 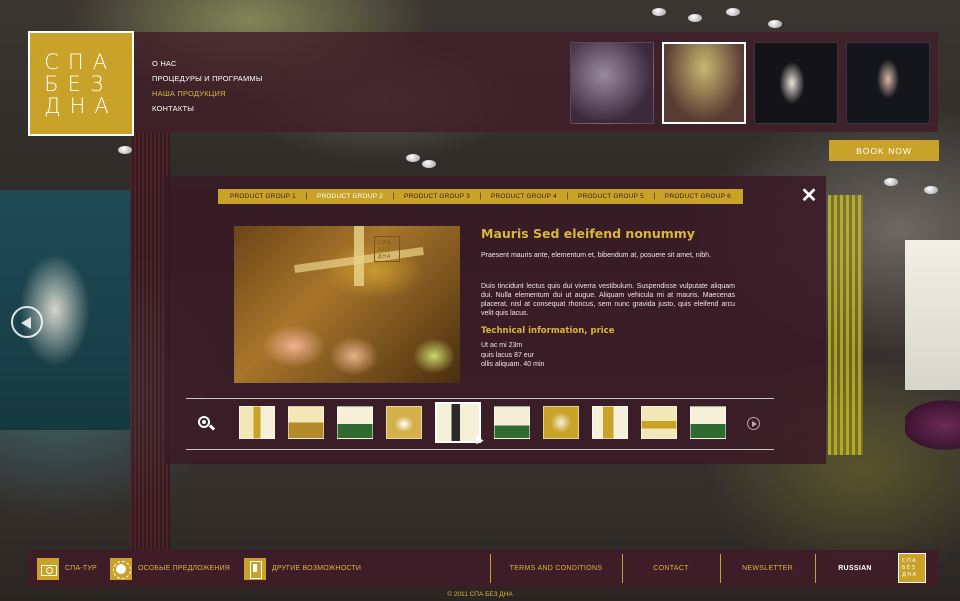 What do you see at coordinates (513, 364) in the screenshot?
I see `tech-info-line: ollis aliquam. 40 min` at bounding box center [513, 364].